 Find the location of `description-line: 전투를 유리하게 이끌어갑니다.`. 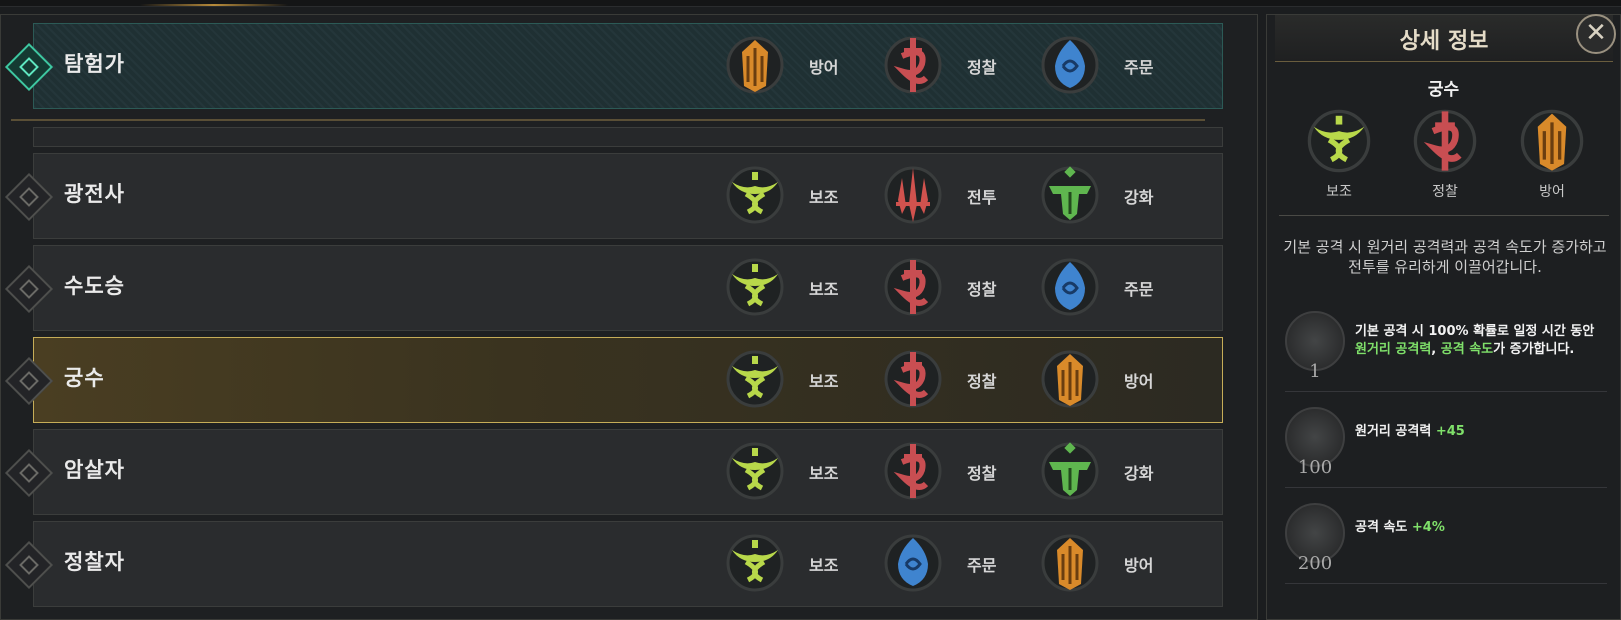

description-line: 전투를 유리하게 이끌어갑니다. is located at coordinates (1445, 267).